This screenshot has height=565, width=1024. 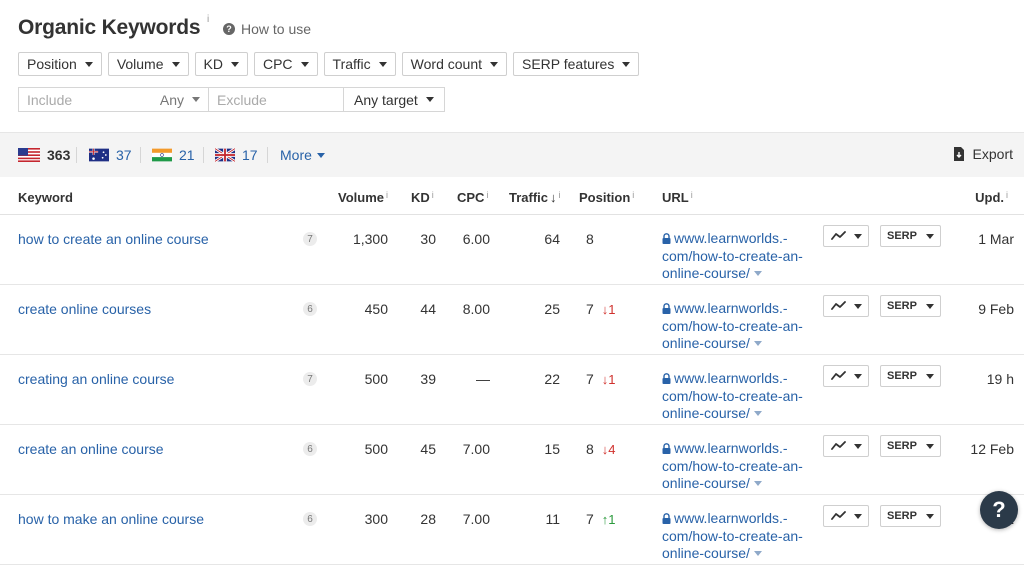 I want to click on us-flag-icon, so click(x=29, y=155).